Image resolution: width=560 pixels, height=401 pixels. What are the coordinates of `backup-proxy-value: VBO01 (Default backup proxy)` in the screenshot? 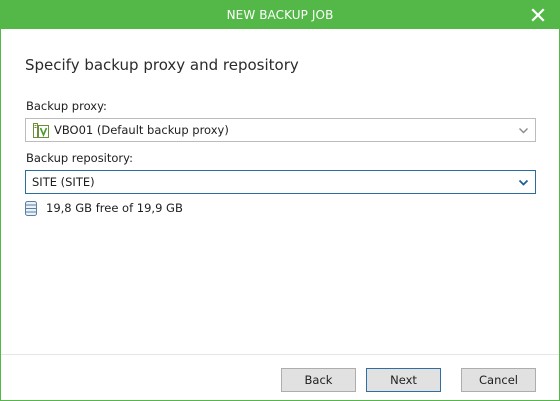 It's located at (141, 130).